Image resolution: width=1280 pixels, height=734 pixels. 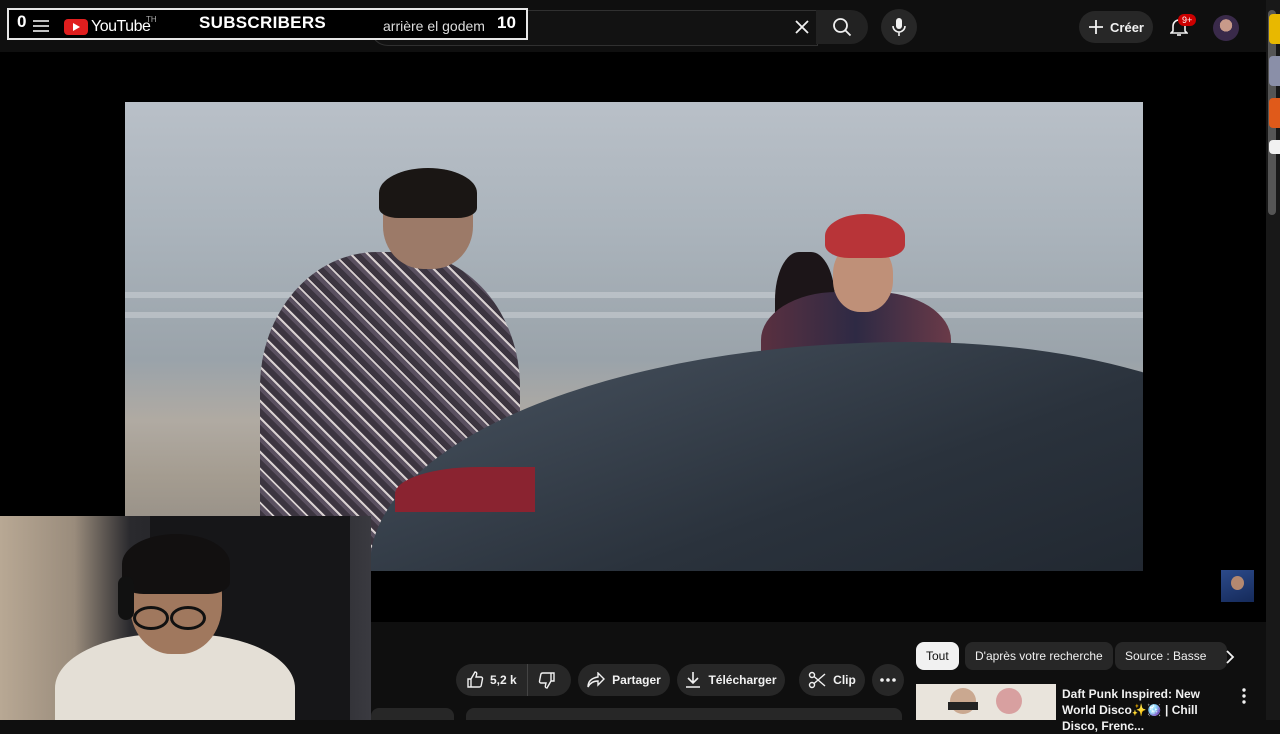 I want to click on clear-search-button, so click(x=802, y=27).